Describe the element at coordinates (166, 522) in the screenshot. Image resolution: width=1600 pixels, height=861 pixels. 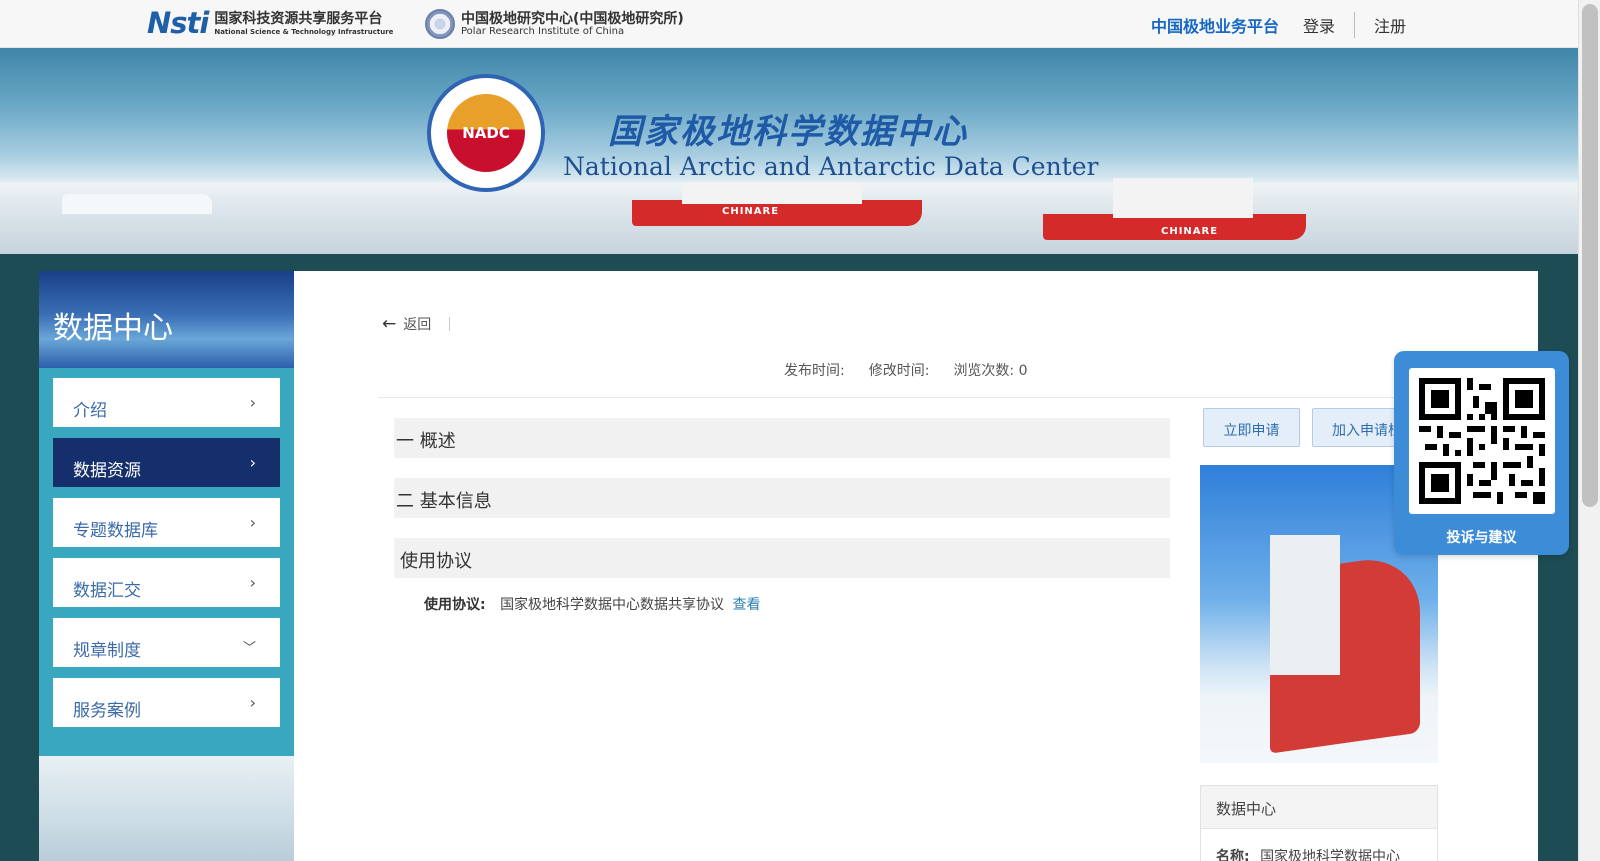
I see `sidebar-item-thematic-db: 专题数据库 ›` at that location.